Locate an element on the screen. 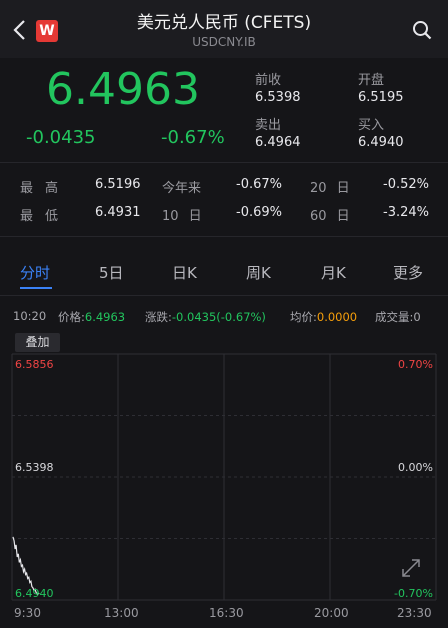 The height and width of the screenshot is (628, 448). ytd-label: 今年来 is located at coordinates (182, 188).